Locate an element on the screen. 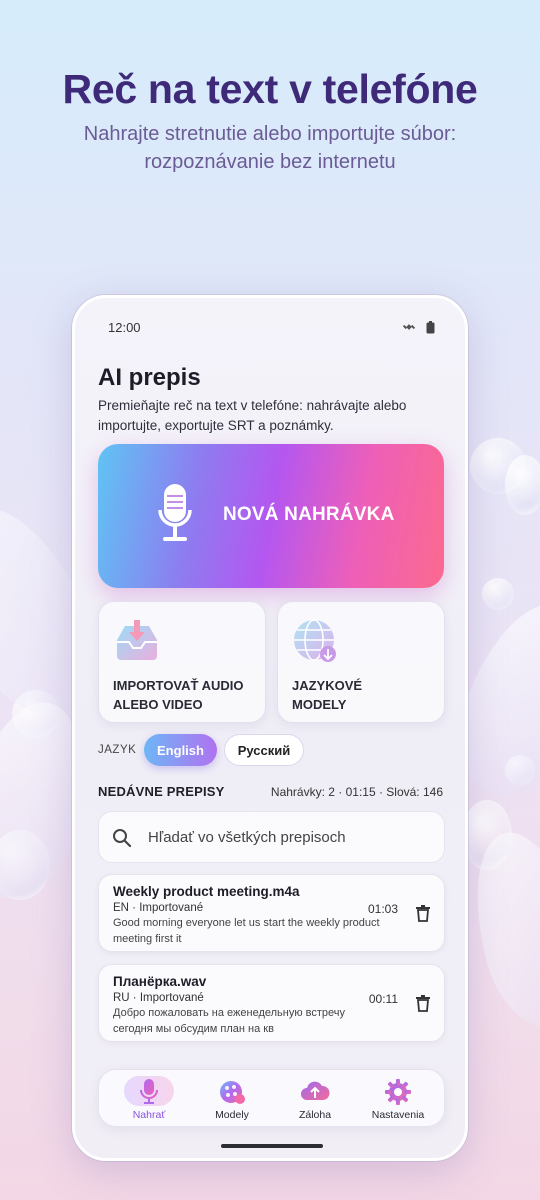 Image resolution: width=540 pixels, height=1200 pixels. nav-settings-label: Nastavenia is located at coordinates (398, 1115).